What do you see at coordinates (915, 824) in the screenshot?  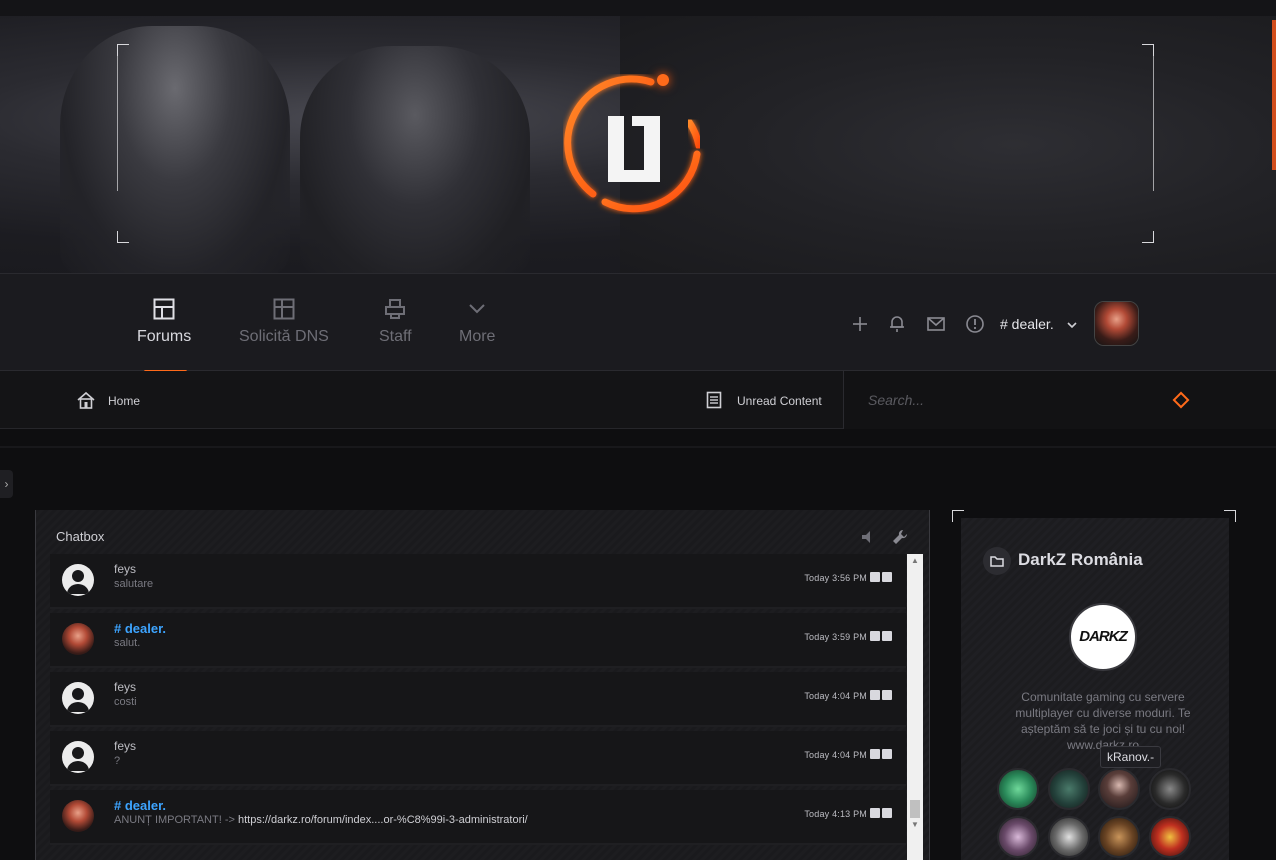 I see `scroll-down-icon: ▼` at bounding box center [915, 824].